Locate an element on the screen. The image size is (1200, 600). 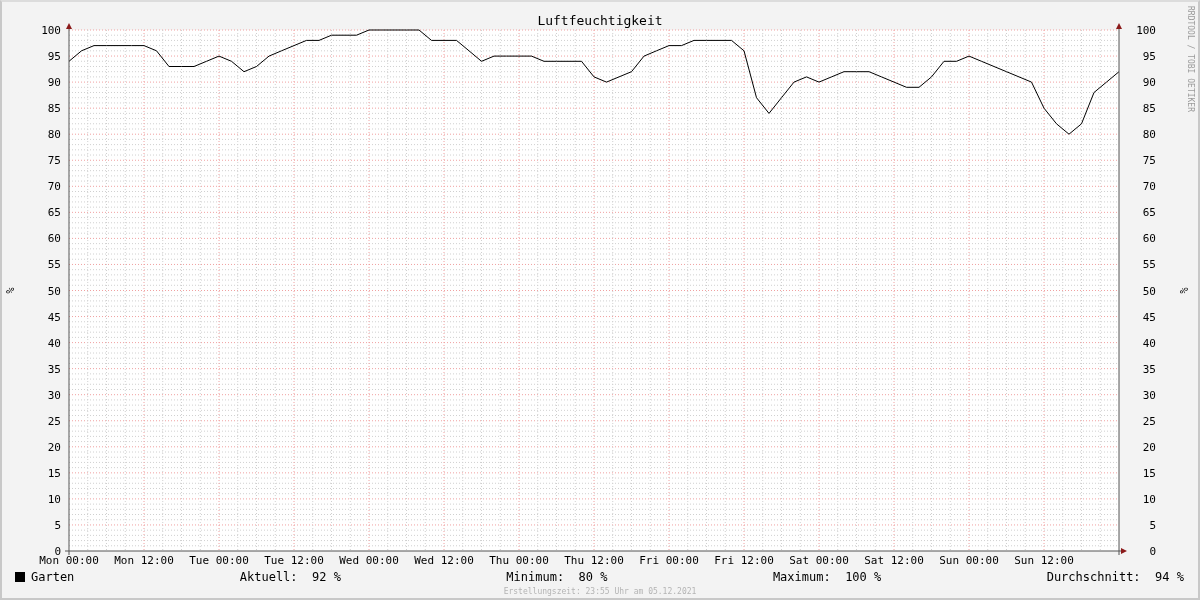
legend-stat: Aktuell: 92 % is located at coordinates (290, 577).